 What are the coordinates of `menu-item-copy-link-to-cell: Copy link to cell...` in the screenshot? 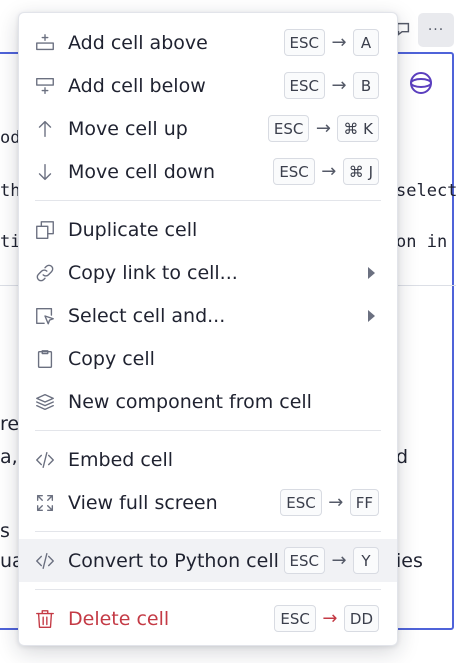 It's located at (208, 272).